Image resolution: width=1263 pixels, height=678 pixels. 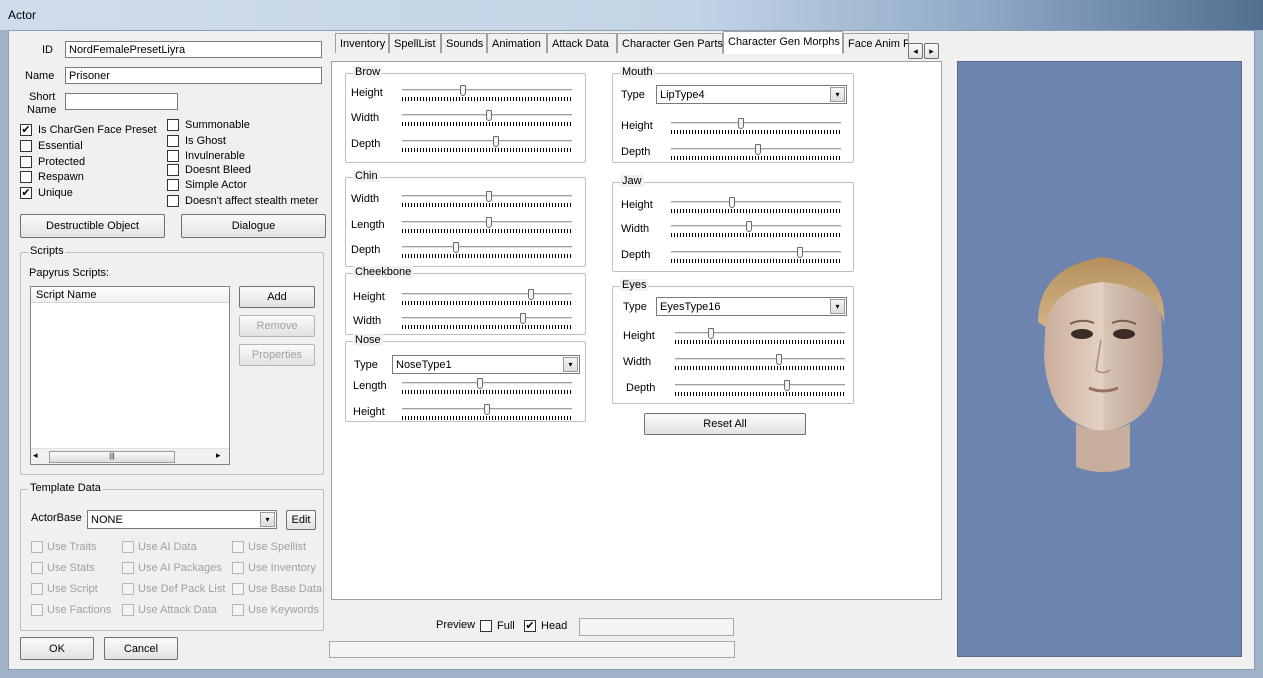 What do you see at coordinates (121, 101) in the screenshot?
I see `short-name-field` at bounding box center [121, 101].